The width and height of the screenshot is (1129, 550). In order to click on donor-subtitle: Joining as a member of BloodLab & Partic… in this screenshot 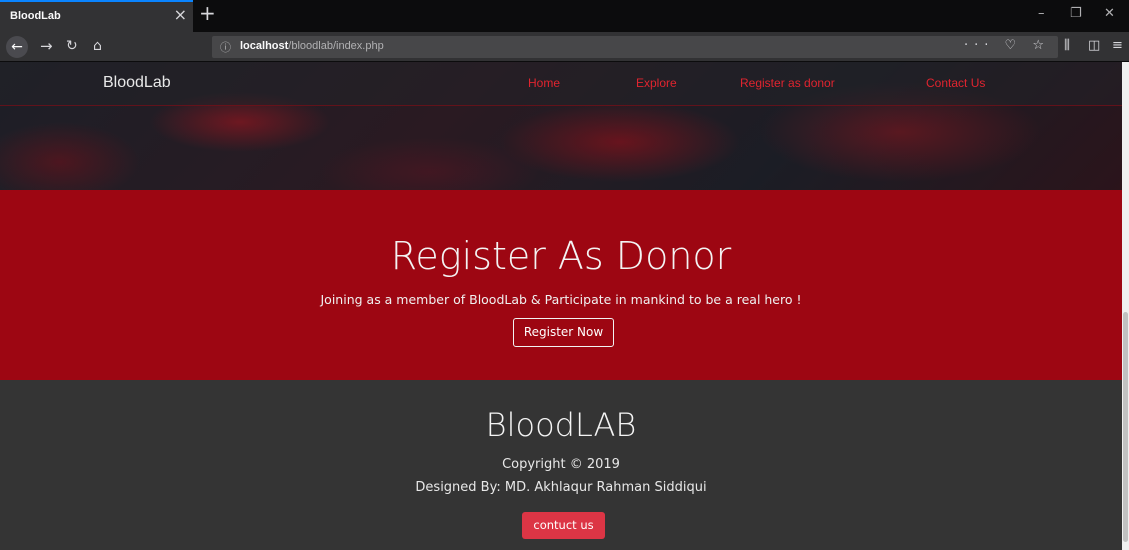, I will do `click(561, 299)`.